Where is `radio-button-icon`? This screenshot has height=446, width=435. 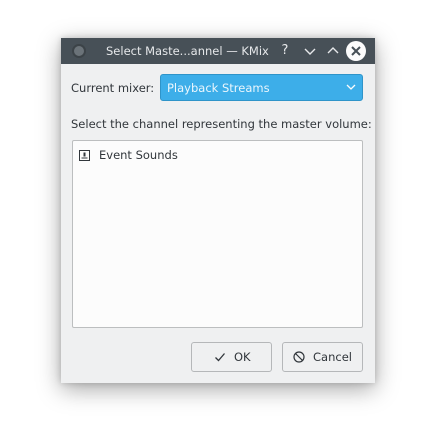
radio-button-icon is located at coordinates (84, 155).